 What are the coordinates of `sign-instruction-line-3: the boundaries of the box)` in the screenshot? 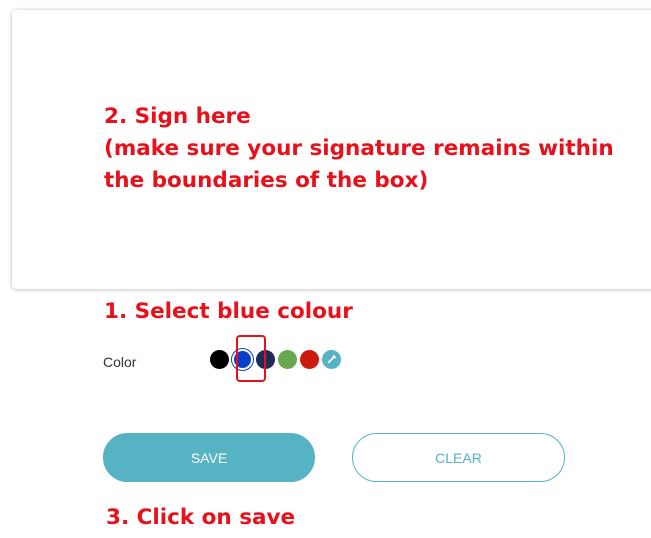 It's located at (266, 180).